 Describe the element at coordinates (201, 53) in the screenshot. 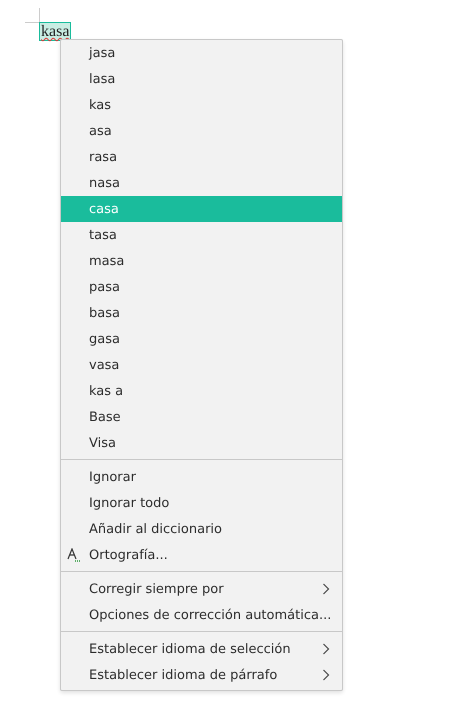

I see `menu-item: jasa` at that location.